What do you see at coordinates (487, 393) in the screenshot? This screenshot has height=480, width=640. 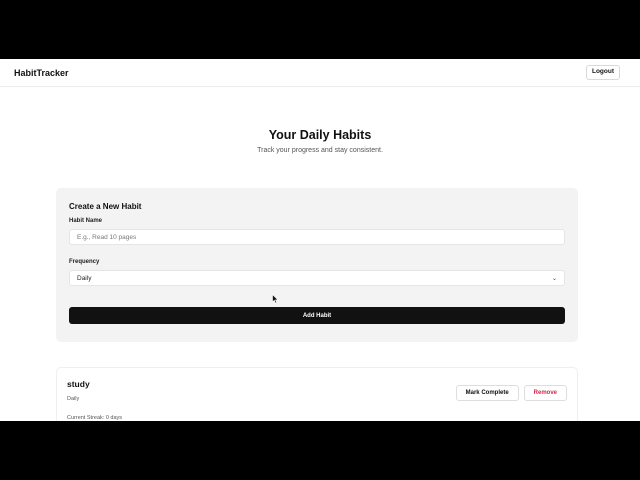 I see `mark-complete-button: Mark Complete` at bounding box center [487, 393].